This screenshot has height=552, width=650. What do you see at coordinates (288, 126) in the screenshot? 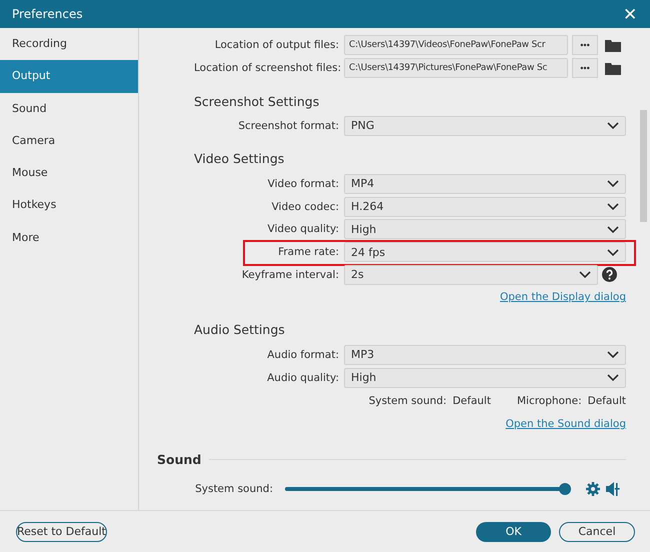
I see `field-label: Screenshot format:` at bounding box center [288, 126].